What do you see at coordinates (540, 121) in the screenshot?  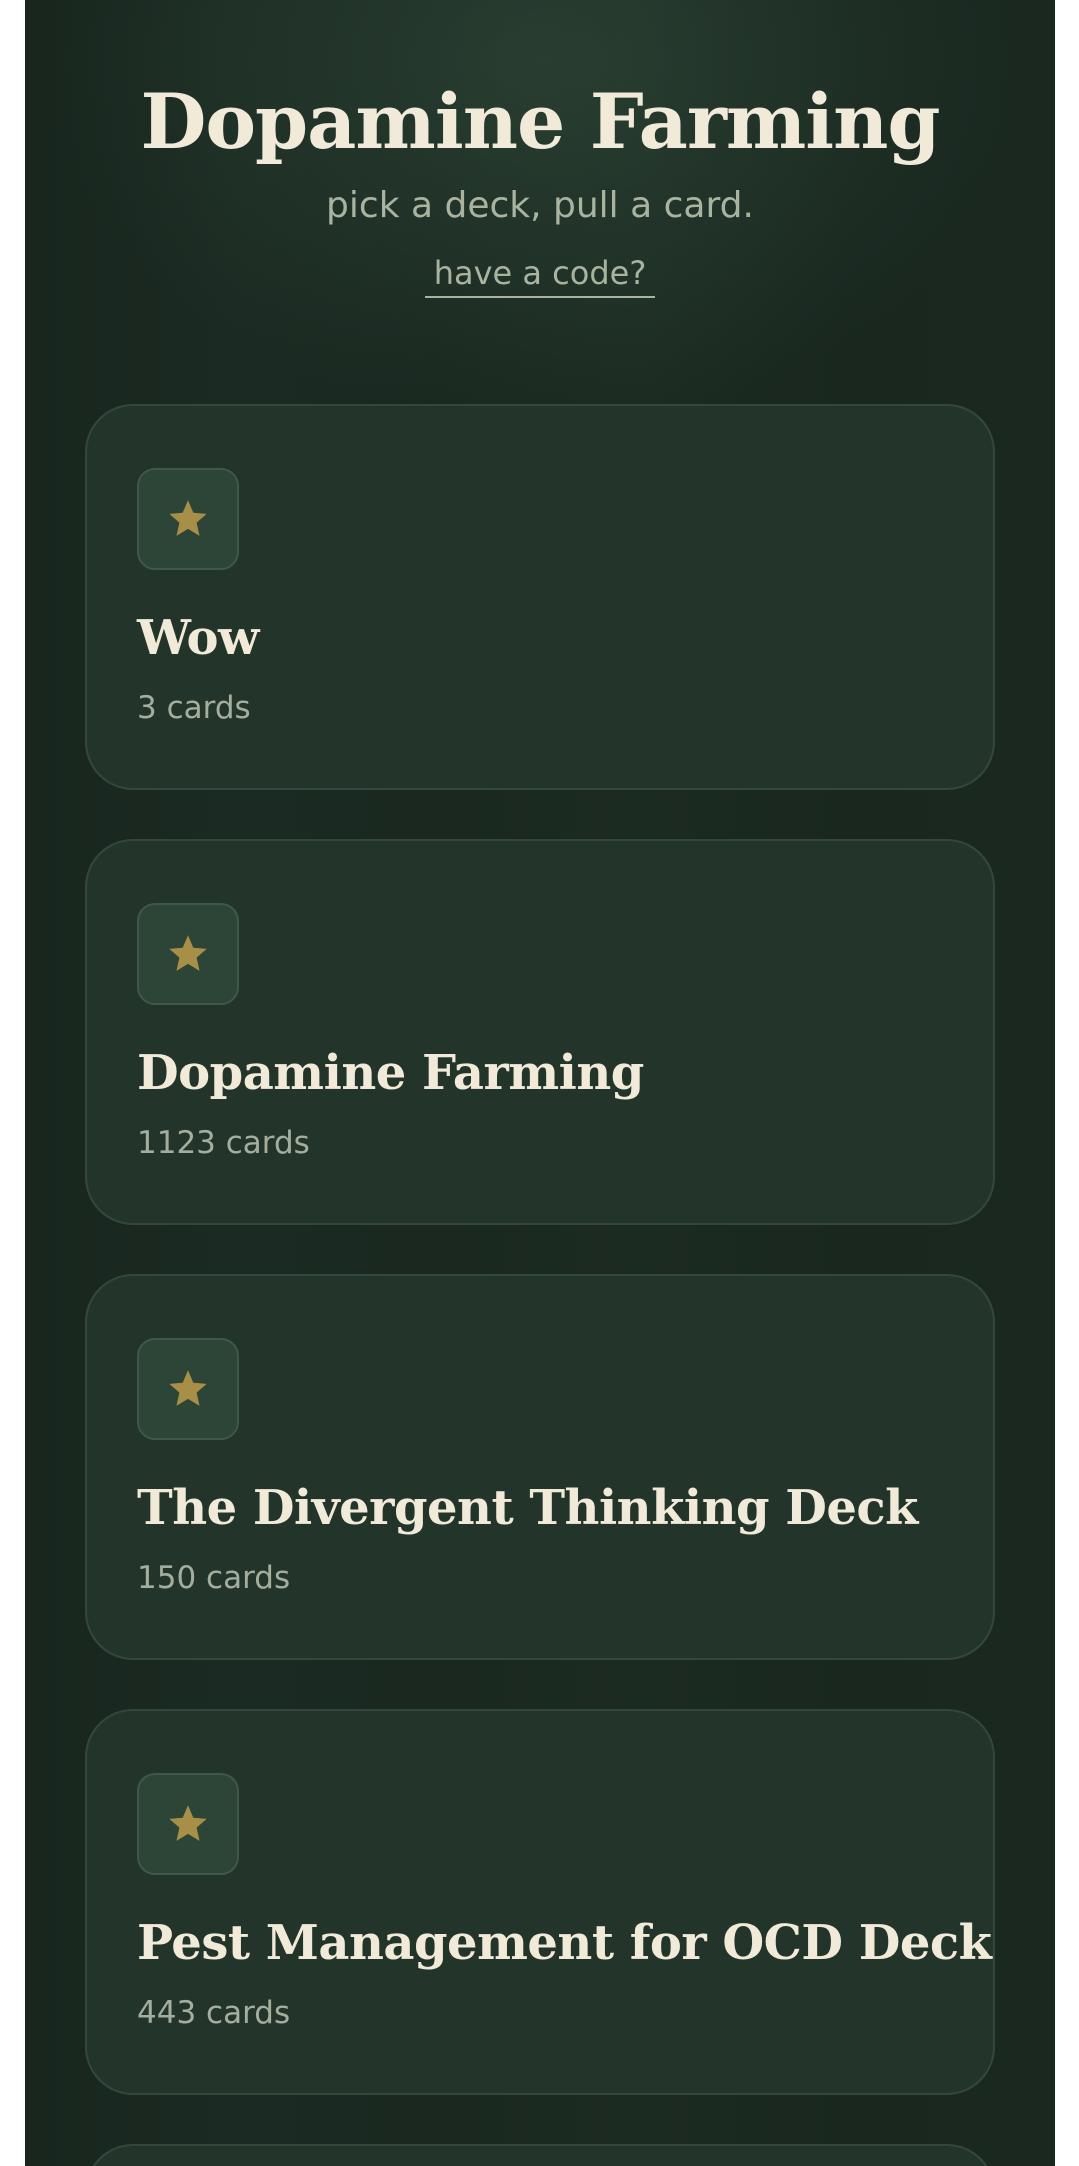 I see `page-title: Dopamine Farming` at bounding box center [540, 121].